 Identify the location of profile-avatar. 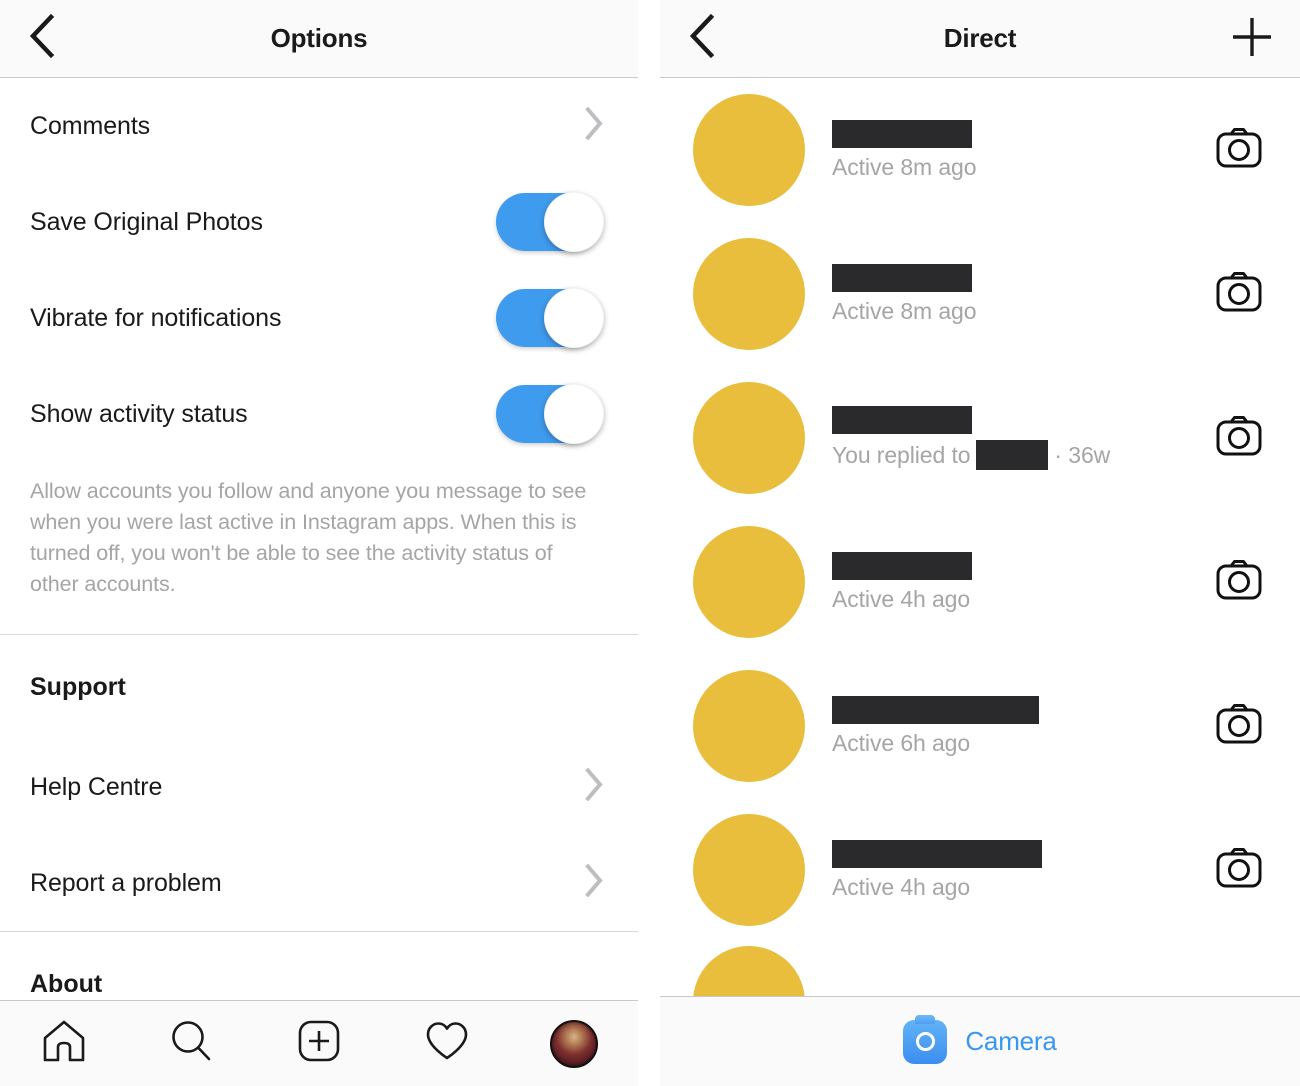
(574, 1043).